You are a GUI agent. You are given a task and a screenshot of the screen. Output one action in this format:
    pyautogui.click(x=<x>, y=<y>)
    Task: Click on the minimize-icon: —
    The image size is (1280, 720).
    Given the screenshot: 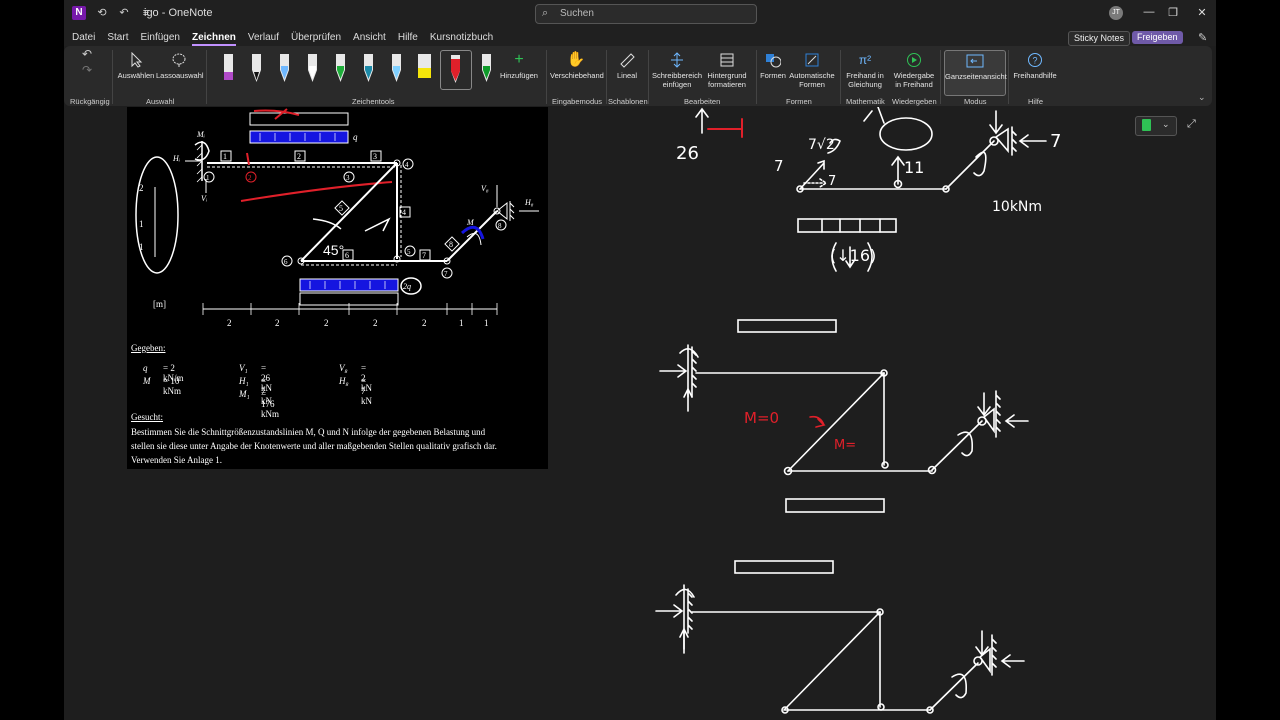 What is the action you would take?
    pyautogui.click(x=1149, y=12)
    